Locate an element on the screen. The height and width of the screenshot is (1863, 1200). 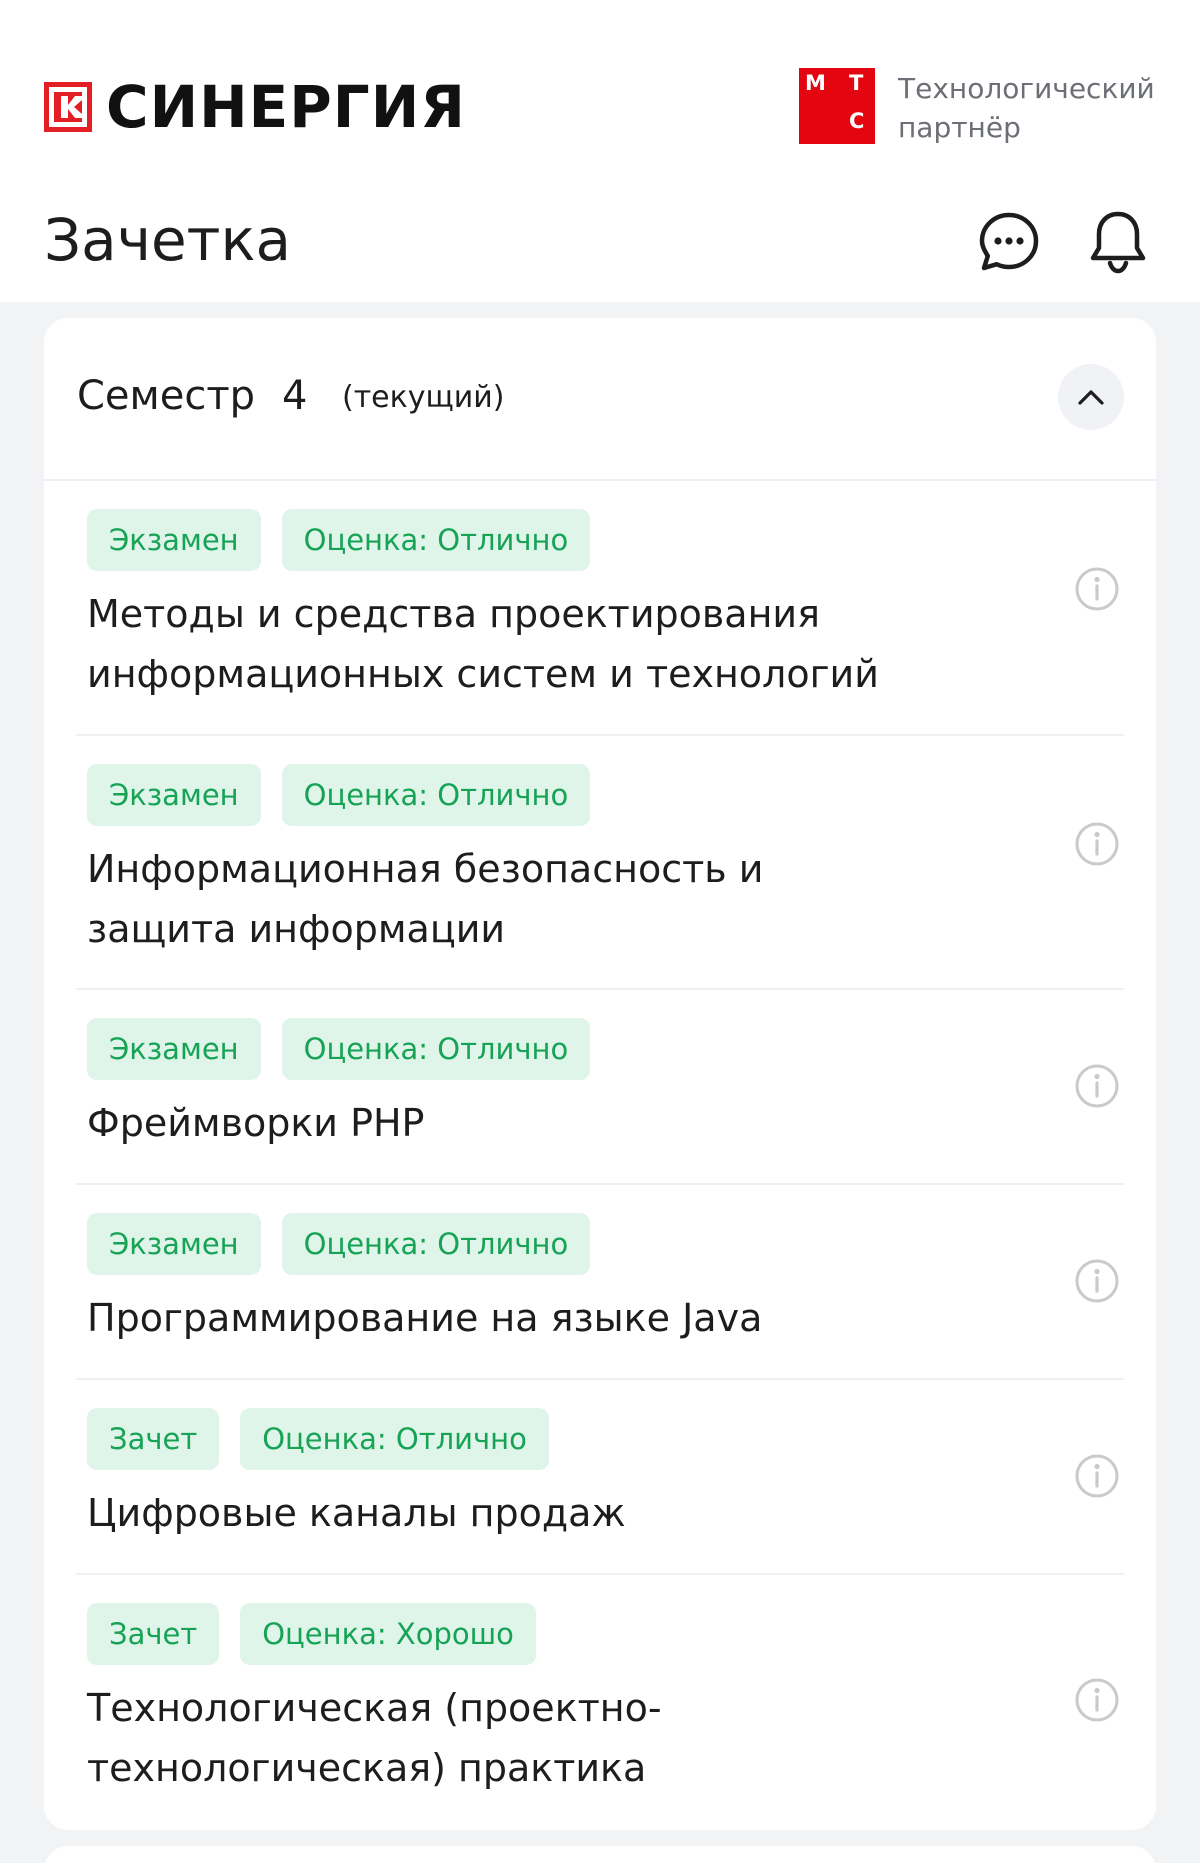
mts-letter-t: Т is located at coordinates (856, 83).